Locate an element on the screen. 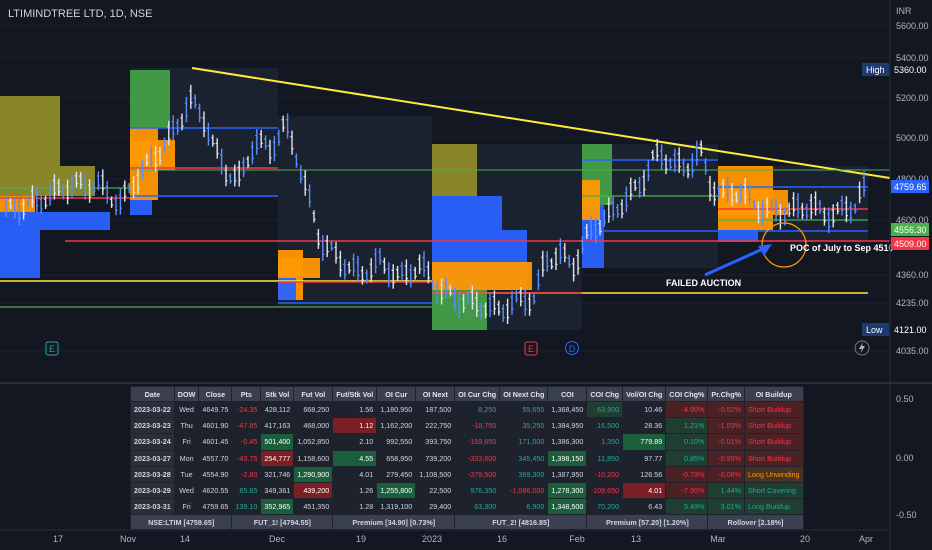  table-cell: -7.90% is located at coordinates (687, 490).